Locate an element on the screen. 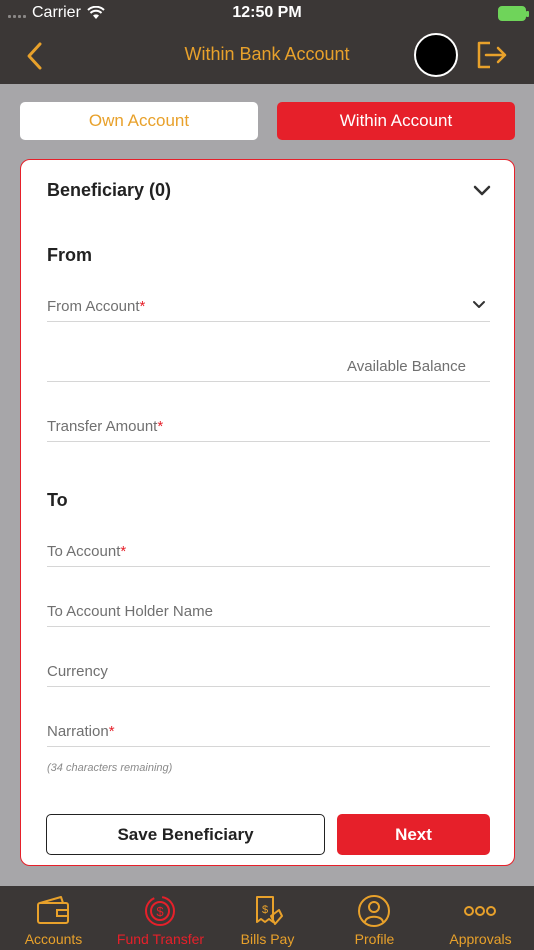  tab-bills-pay: $ Bills Pay is located at coordinates (267, 918).